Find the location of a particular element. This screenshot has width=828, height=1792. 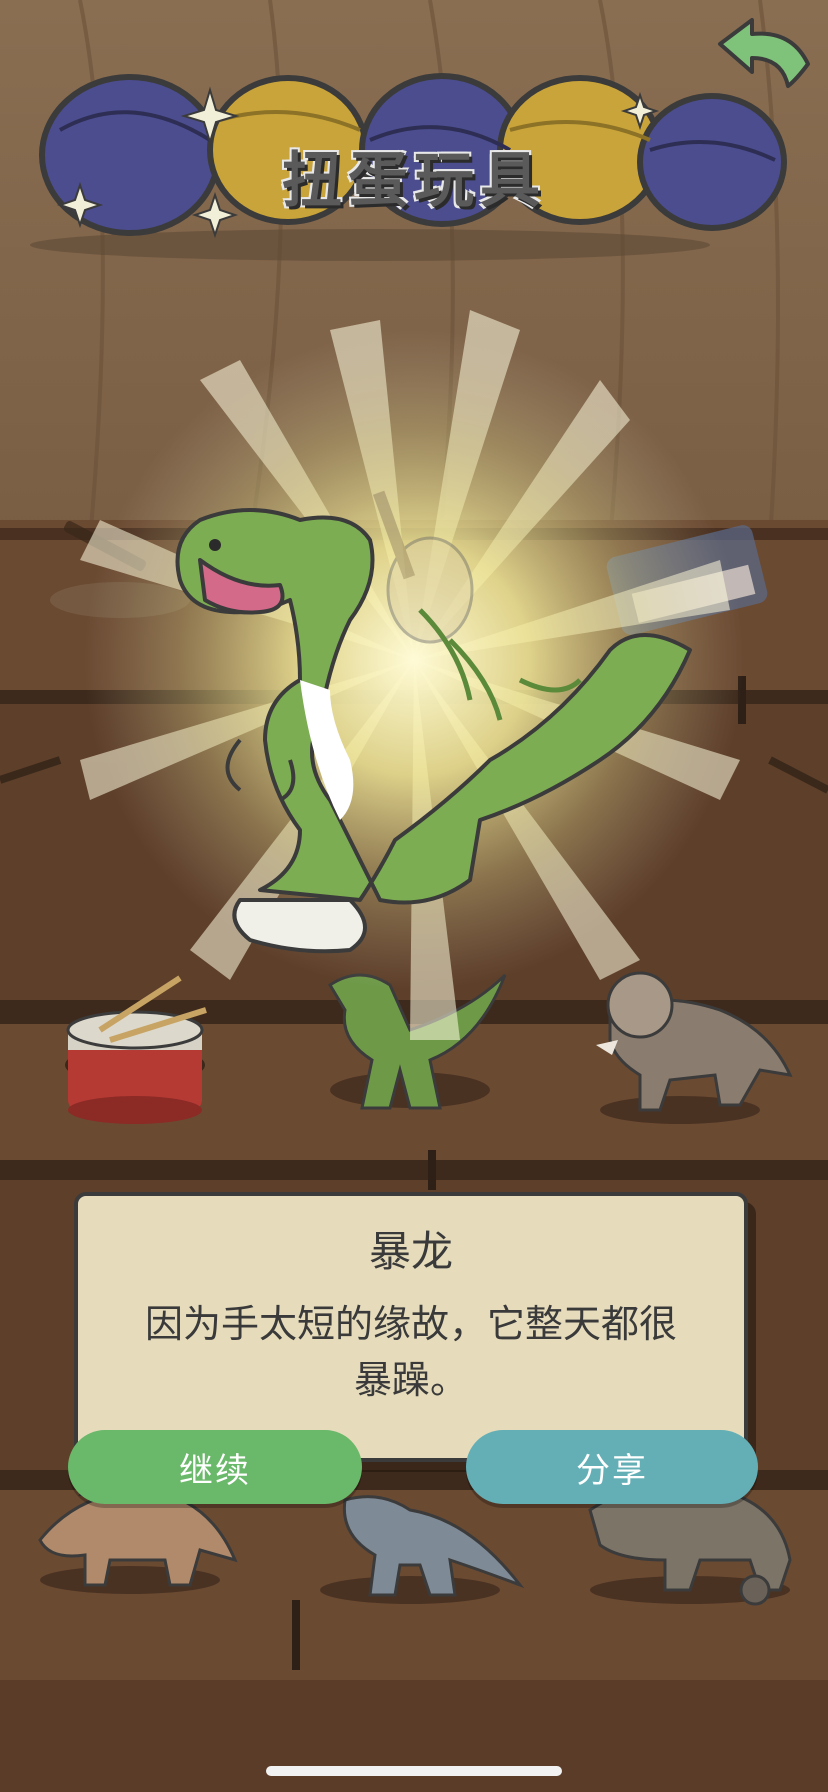

back-button is located at coordinates (764, 54).